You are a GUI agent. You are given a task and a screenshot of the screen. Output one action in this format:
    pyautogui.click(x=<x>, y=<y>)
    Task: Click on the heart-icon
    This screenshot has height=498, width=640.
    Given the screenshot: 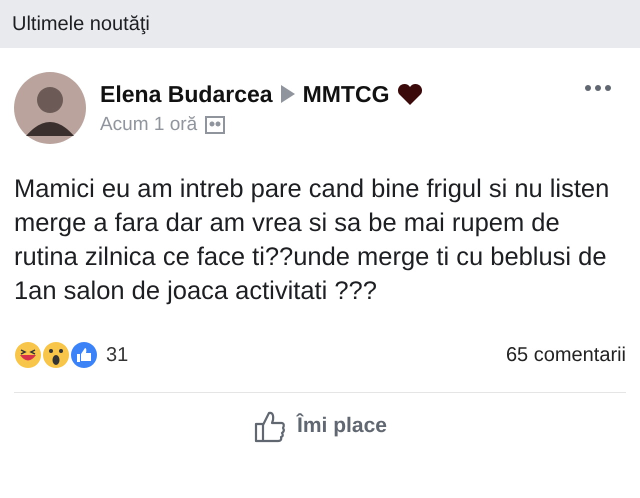 What is the action you would take?
    pyautogui.click(x=410, y=94)
    